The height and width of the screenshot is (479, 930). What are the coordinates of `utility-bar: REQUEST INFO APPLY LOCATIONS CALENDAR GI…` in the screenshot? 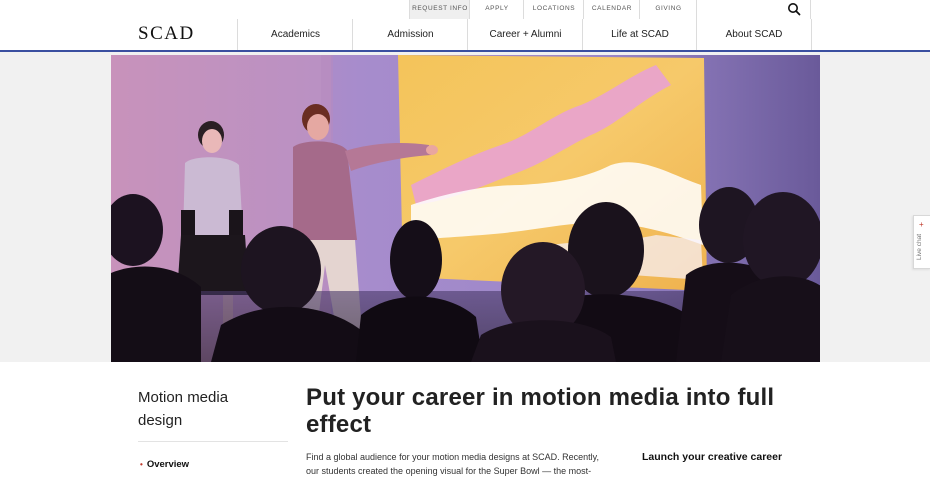 It's located at (465, 10).